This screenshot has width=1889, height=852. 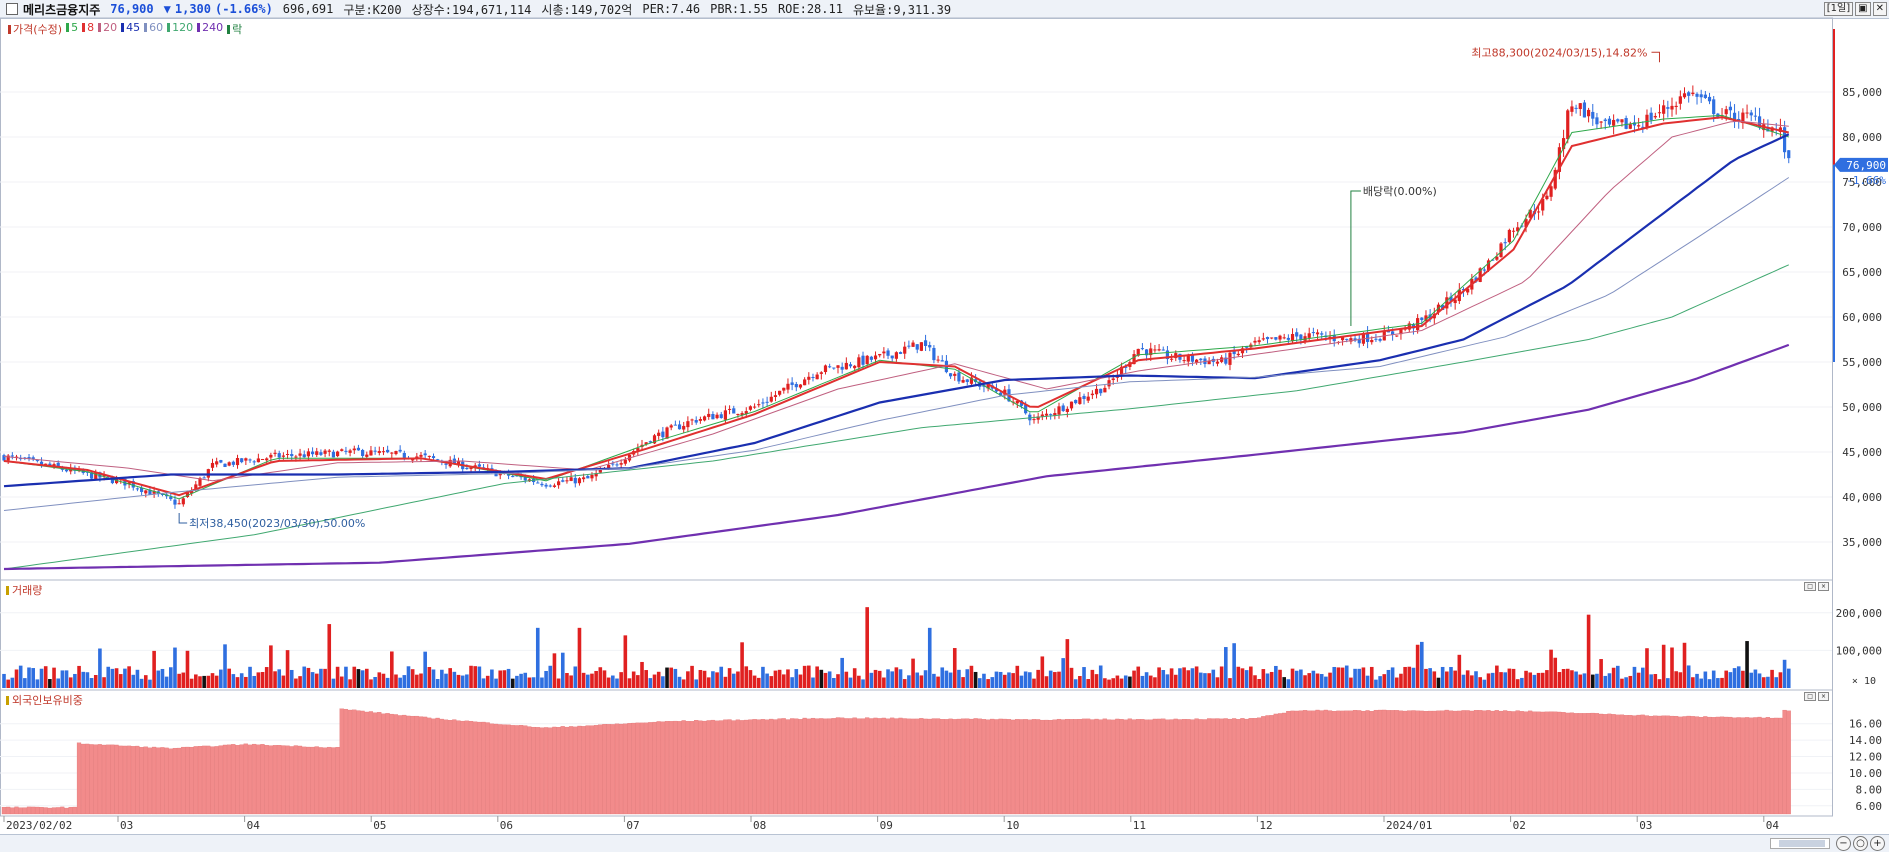 I want to click on scrollbar-thumb, so click(x=1802, y=843).